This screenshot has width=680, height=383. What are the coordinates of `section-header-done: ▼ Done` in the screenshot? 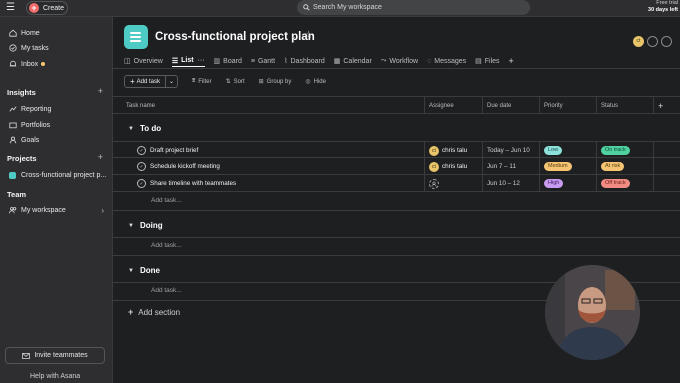 It's located at (144, 270).